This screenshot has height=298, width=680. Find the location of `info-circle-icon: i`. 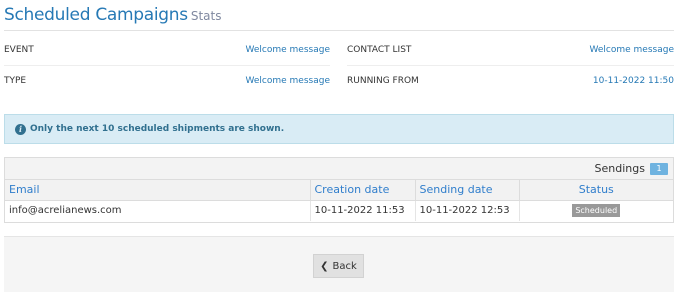

info-circle-icon: i is located at coordinates (20, 129).